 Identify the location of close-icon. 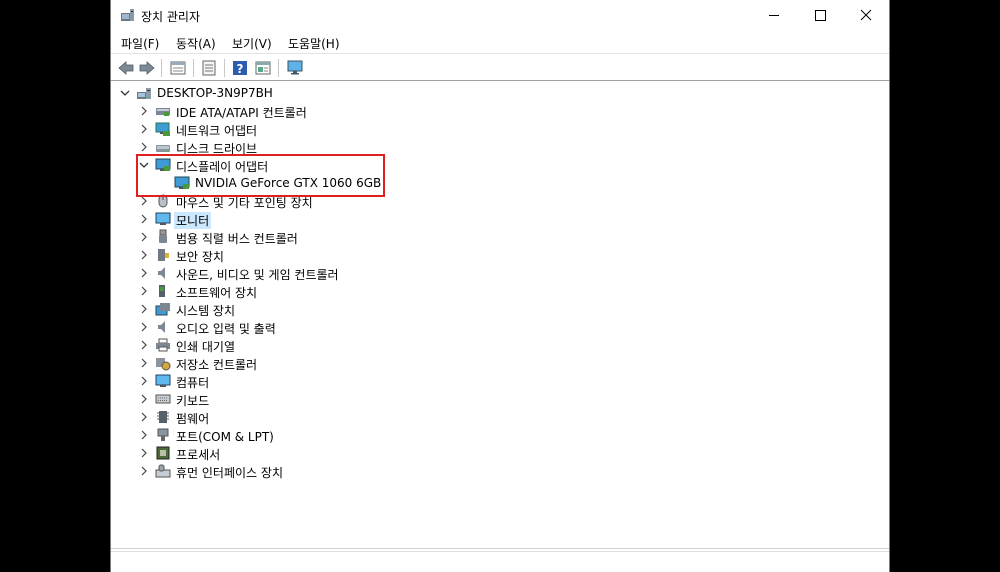
(866, 15).